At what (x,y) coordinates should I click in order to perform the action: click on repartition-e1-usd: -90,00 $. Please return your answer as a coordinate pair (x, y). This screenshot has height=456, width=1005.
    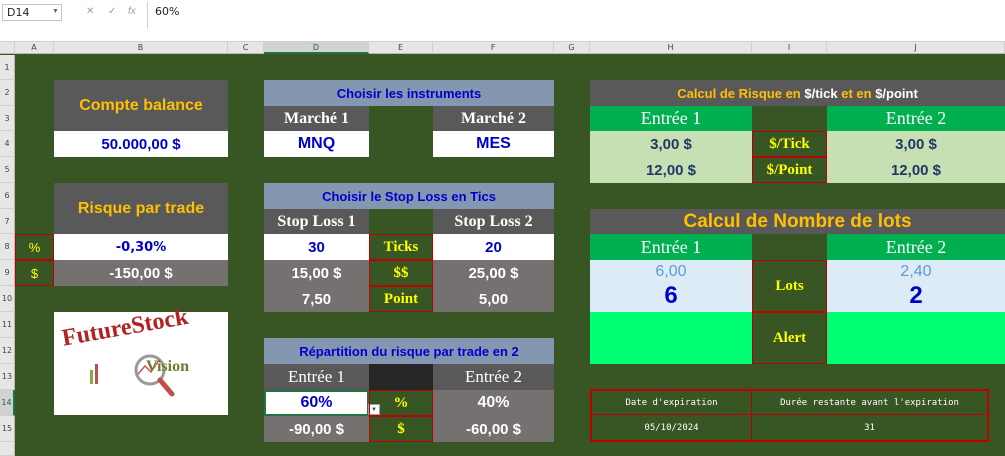
    Looking at the image, I should click on (316, 429).